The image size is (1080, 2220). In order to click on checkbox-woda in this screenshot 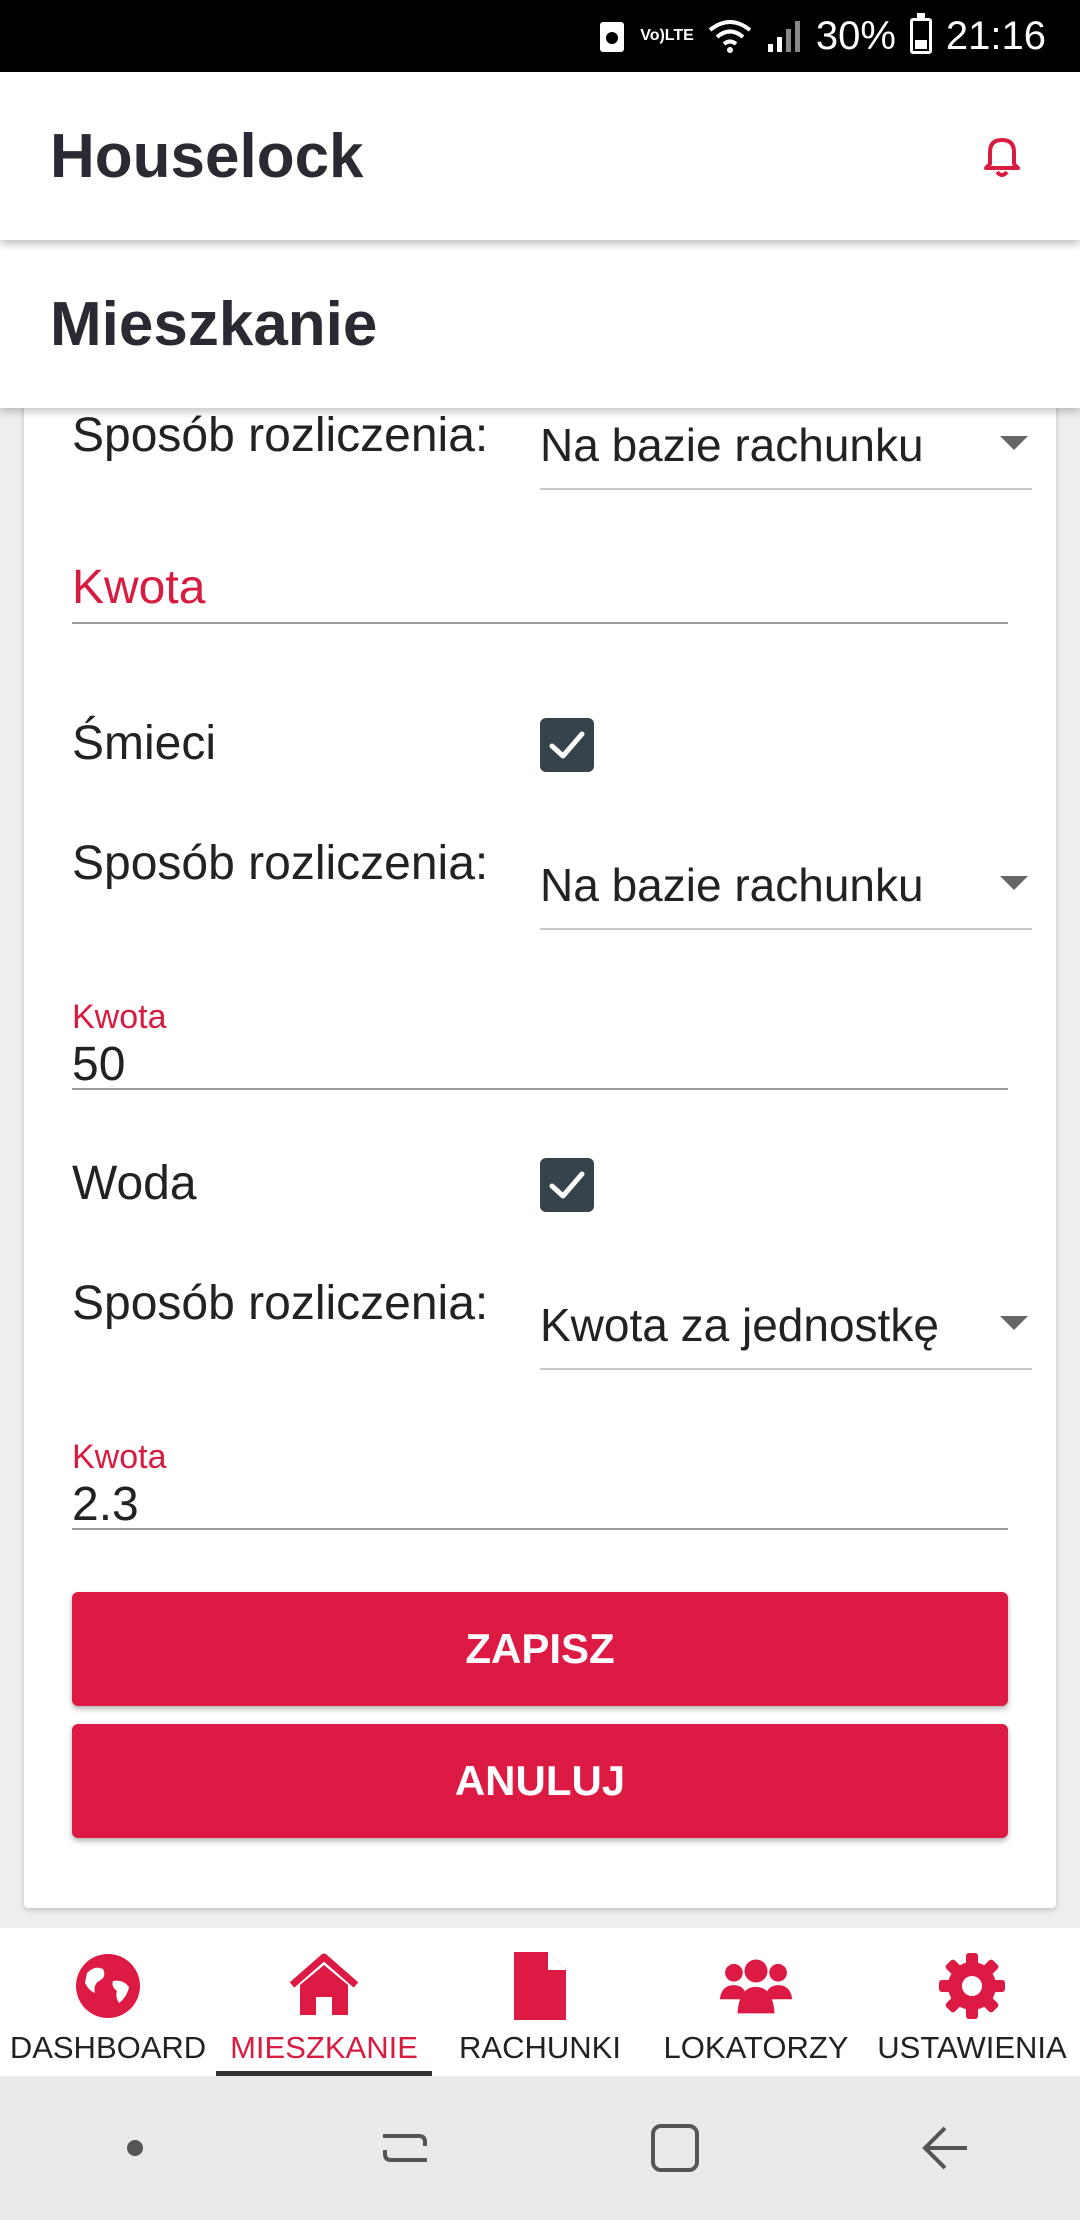, I will do `click(567, 1185)`.